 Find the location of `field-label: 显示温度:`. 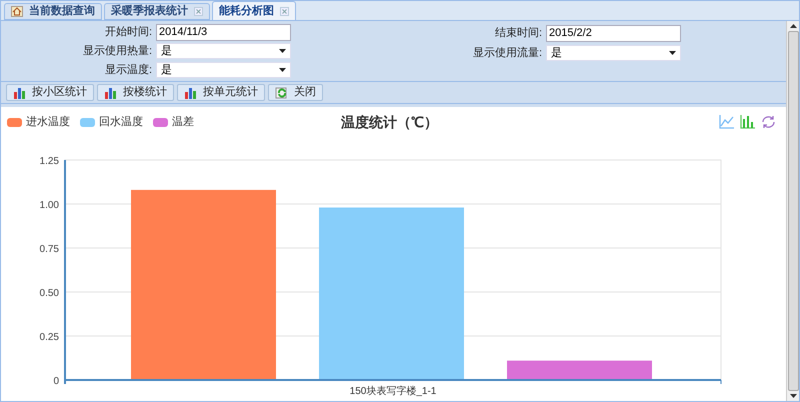

field-label: 显示温度: is located at coordinates (128, 70).